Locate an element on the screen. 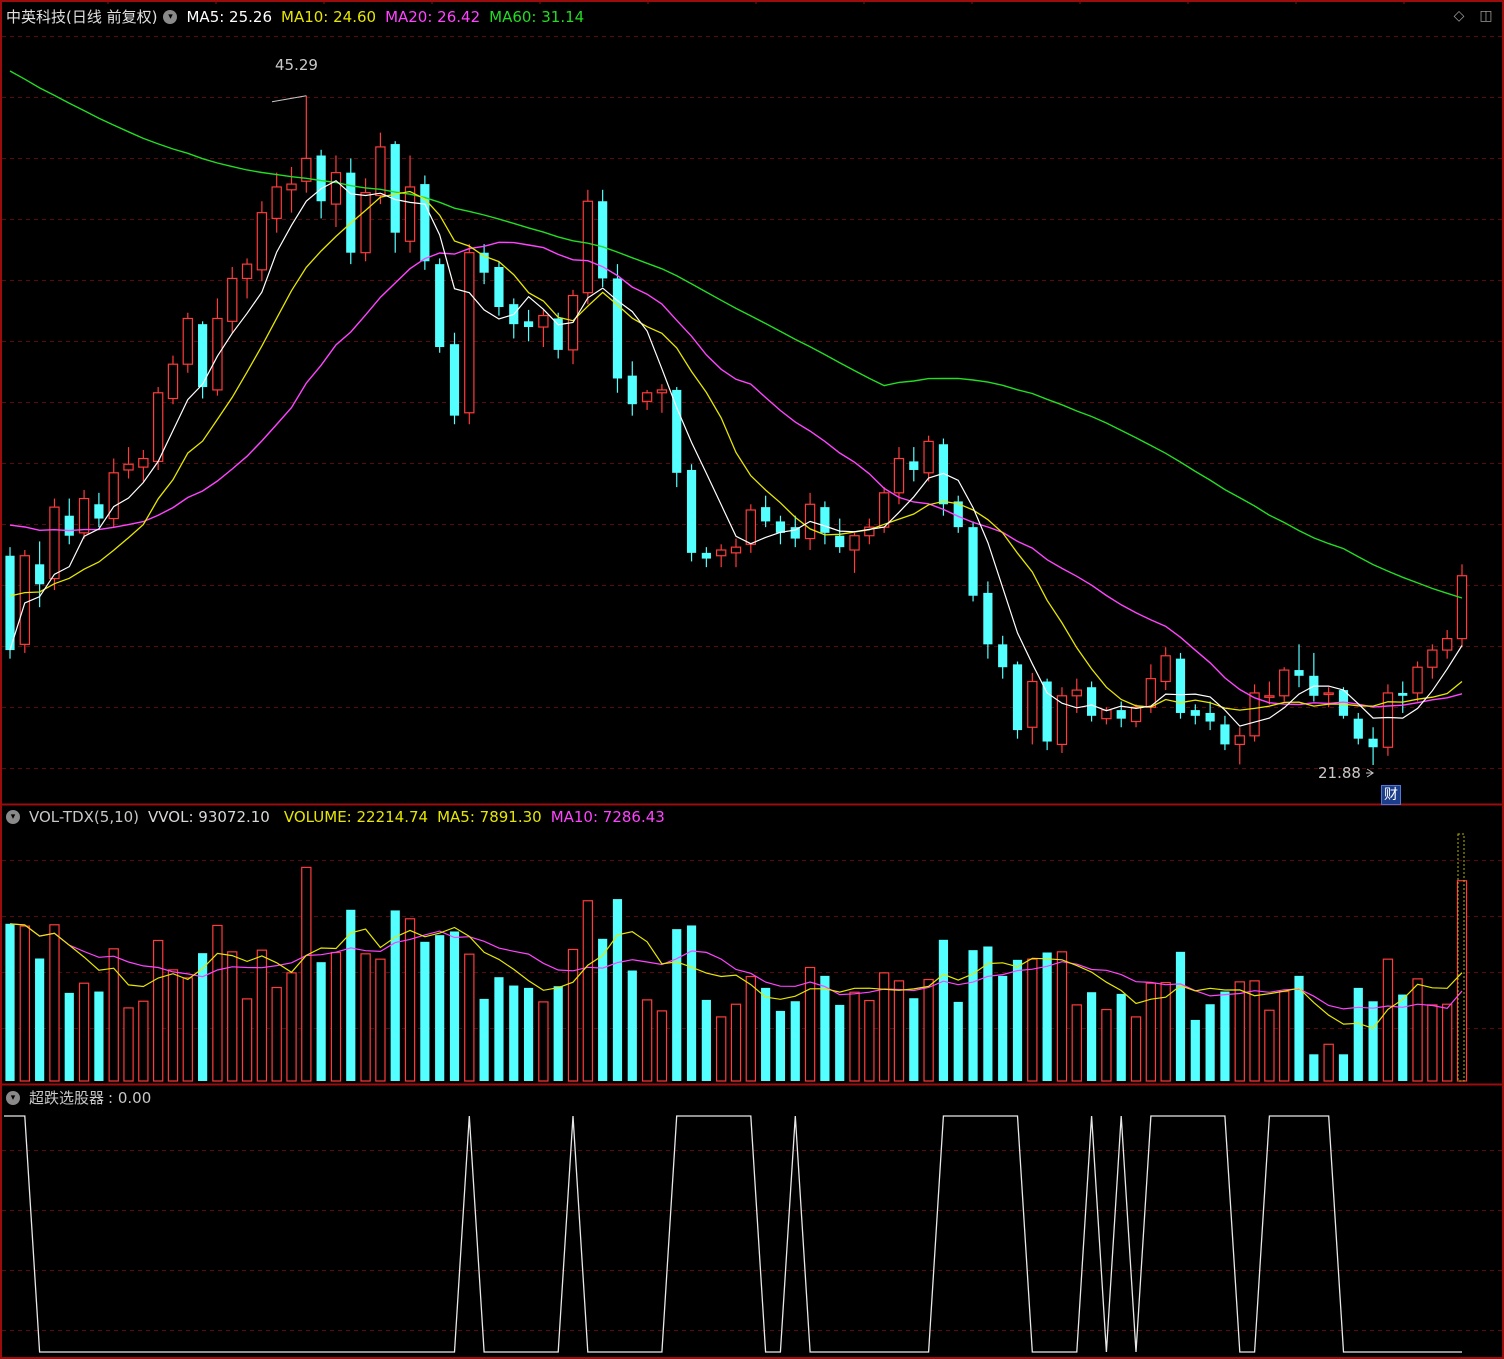 This screenshot has height=1359, width=1504. restore-icon: ◇ is located at coordinates (1459, 16).